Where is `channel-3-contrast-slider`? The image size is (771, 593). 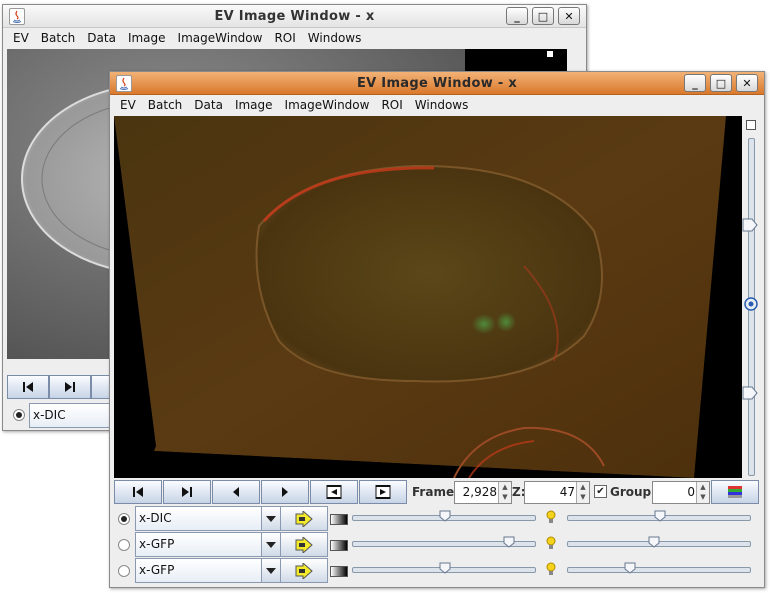 channel-3-contrast-slider is located at coordinates (444, 568).